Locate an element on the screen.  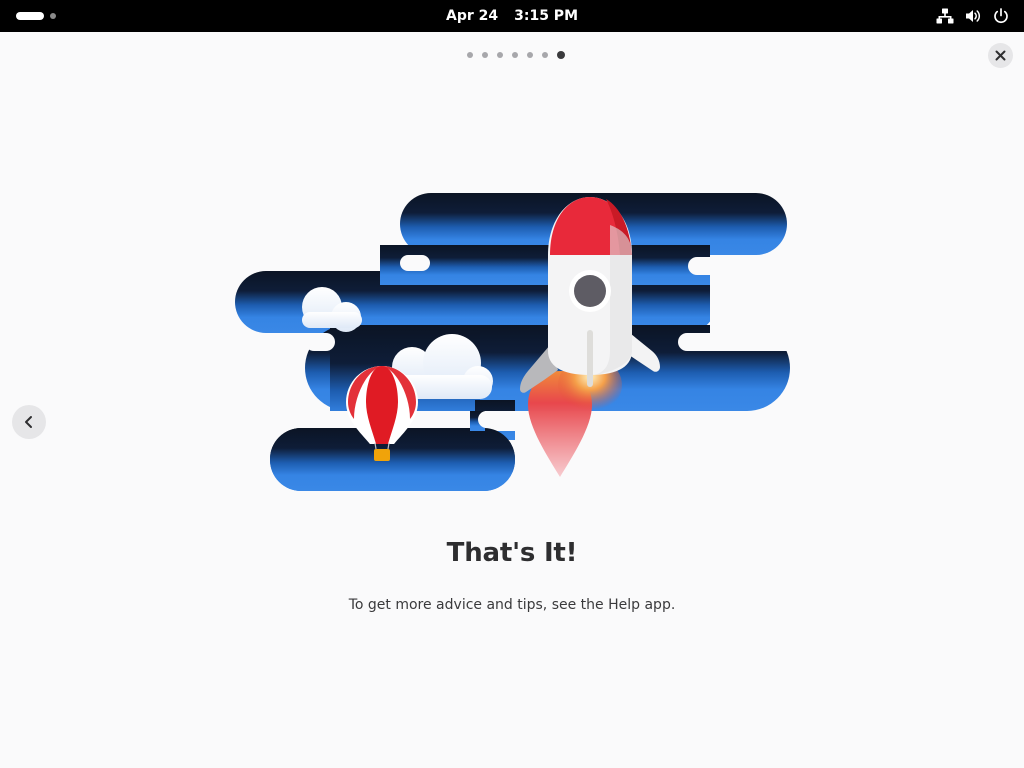
previous-page-button is located at coordinates (29, 422).